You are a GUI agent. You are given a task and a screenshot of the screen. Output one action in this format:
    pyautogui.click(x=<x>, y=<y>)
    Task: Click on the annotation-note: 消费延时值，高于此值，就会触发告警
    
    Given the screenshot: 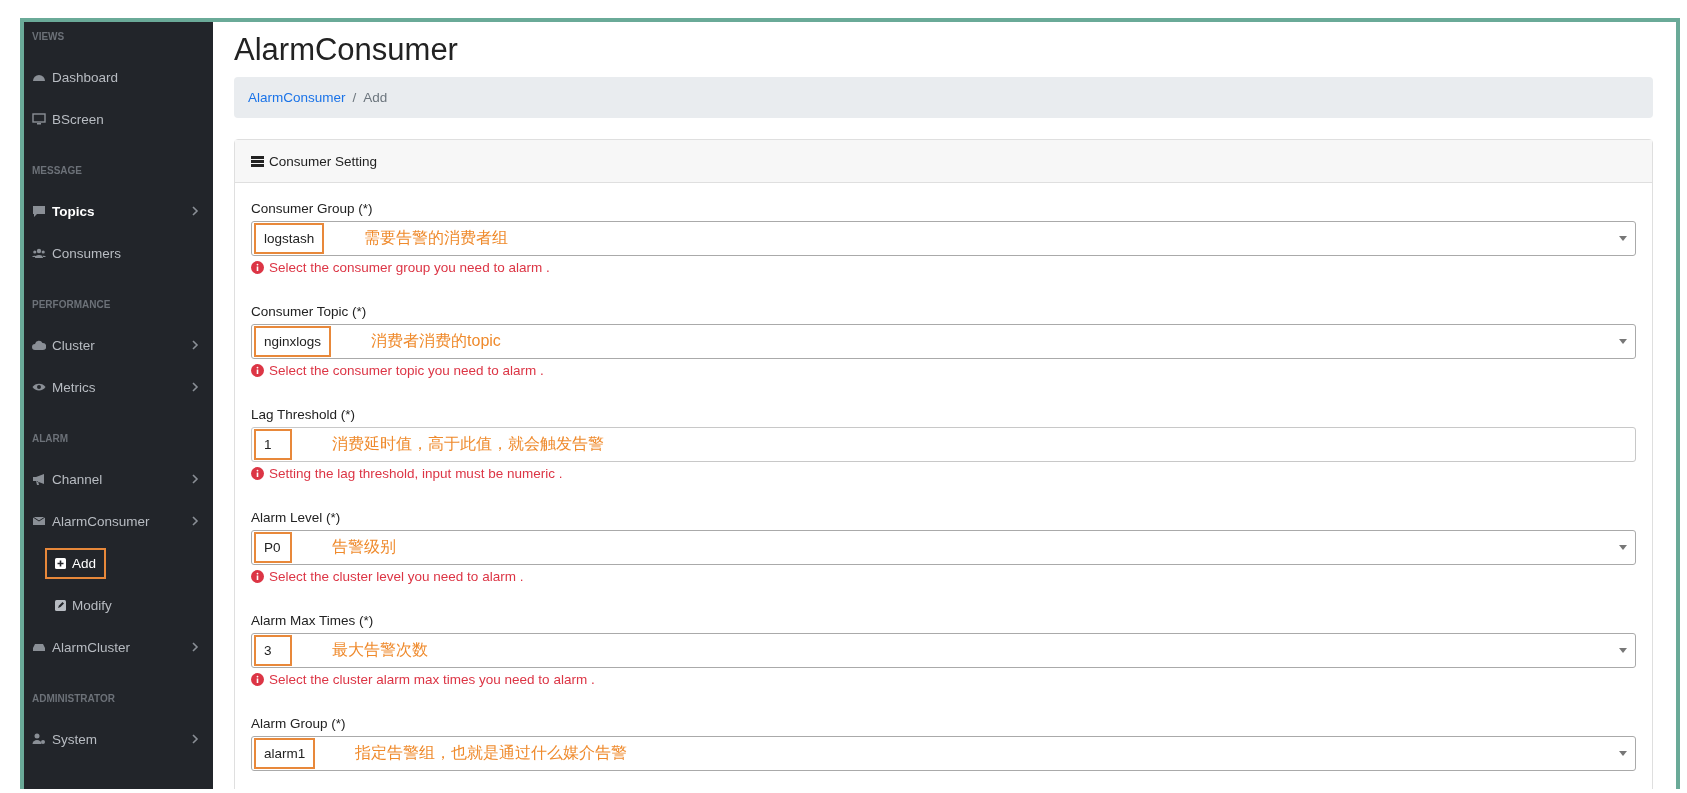 What is the action you would take?
    pyautogui.click(x=468, y=444)
    